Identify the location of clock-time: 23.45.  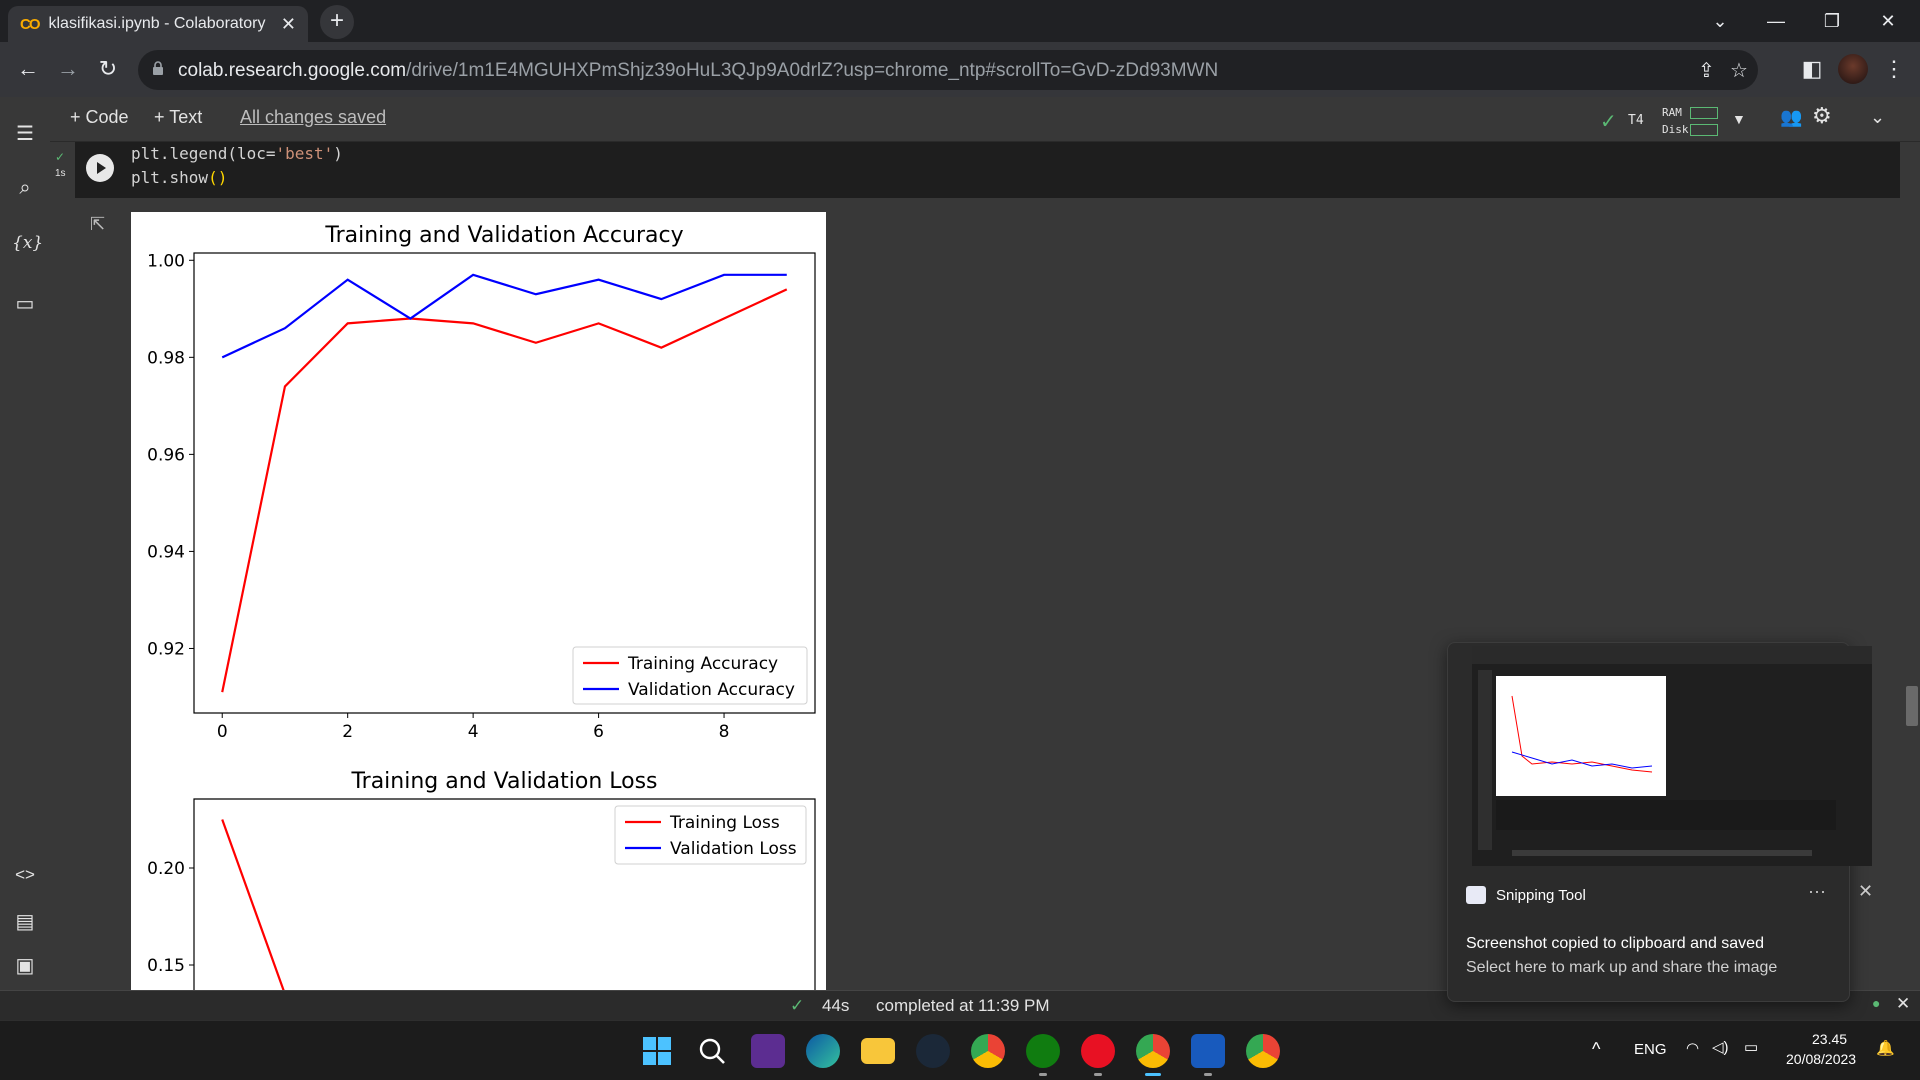
(1829, 1039).